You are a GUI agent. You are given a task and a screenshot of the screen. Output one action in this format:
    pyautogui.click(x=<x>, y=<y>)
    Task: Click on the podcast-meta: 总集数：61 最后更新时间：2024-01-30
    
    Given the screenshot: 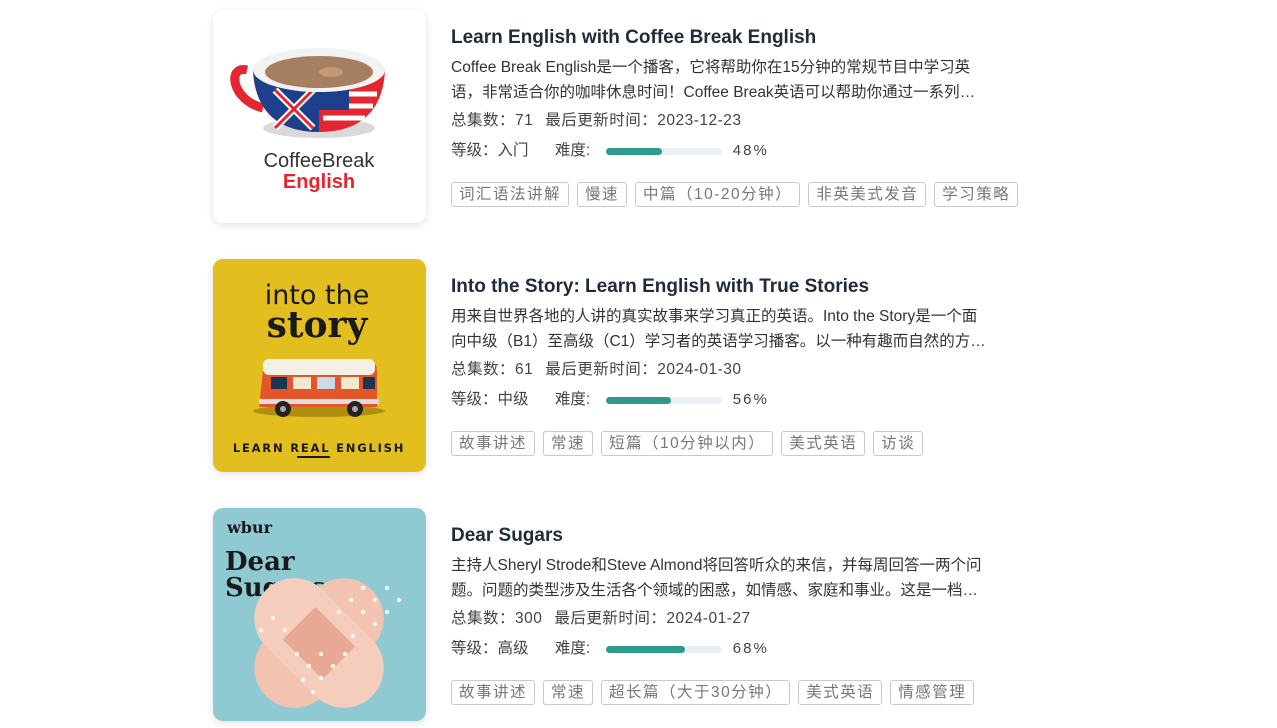 What is the action you would take?
    pyautogui.click(x=596, y=368)
    